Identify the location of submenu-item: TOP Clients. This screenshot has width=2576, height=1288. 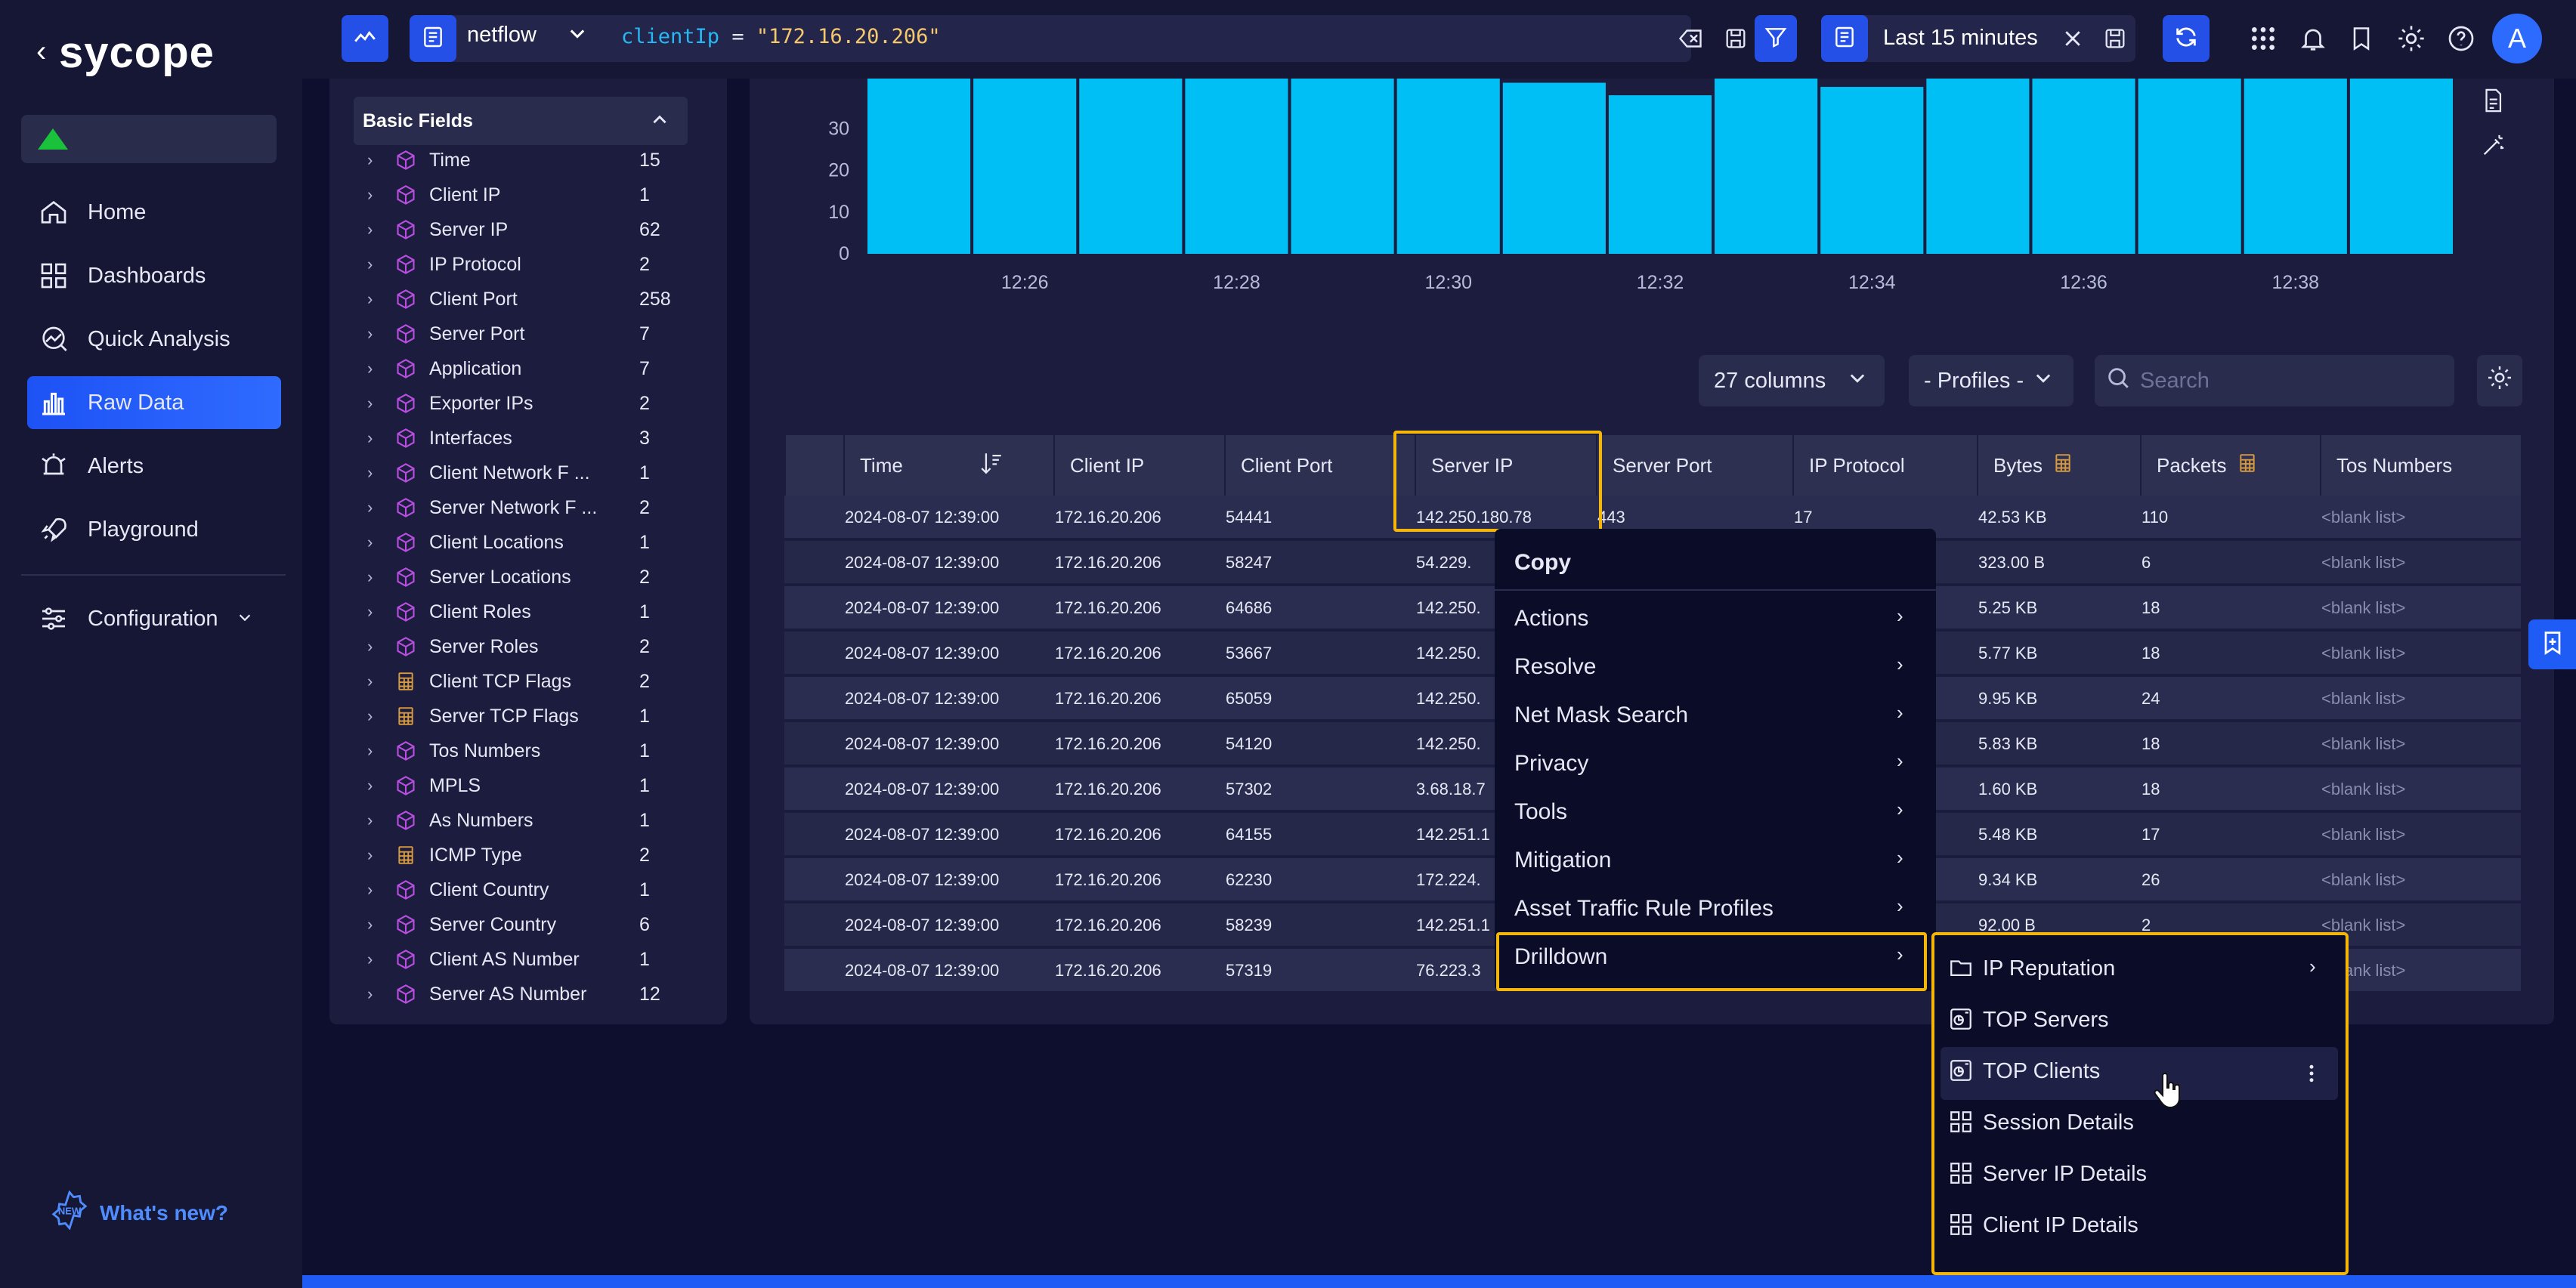
(2041, 1071).